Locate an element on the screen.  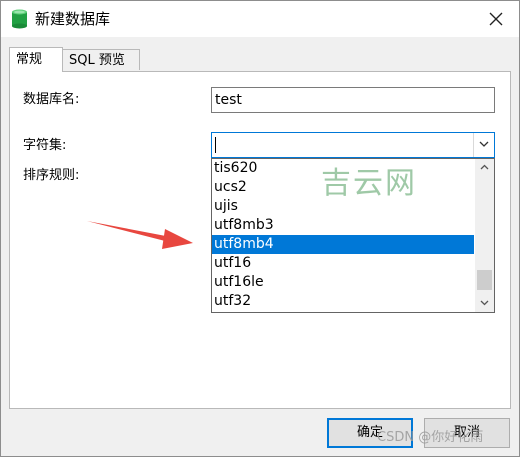
charset-option-utf16le: utf16le is located at coordinates (343, 282).